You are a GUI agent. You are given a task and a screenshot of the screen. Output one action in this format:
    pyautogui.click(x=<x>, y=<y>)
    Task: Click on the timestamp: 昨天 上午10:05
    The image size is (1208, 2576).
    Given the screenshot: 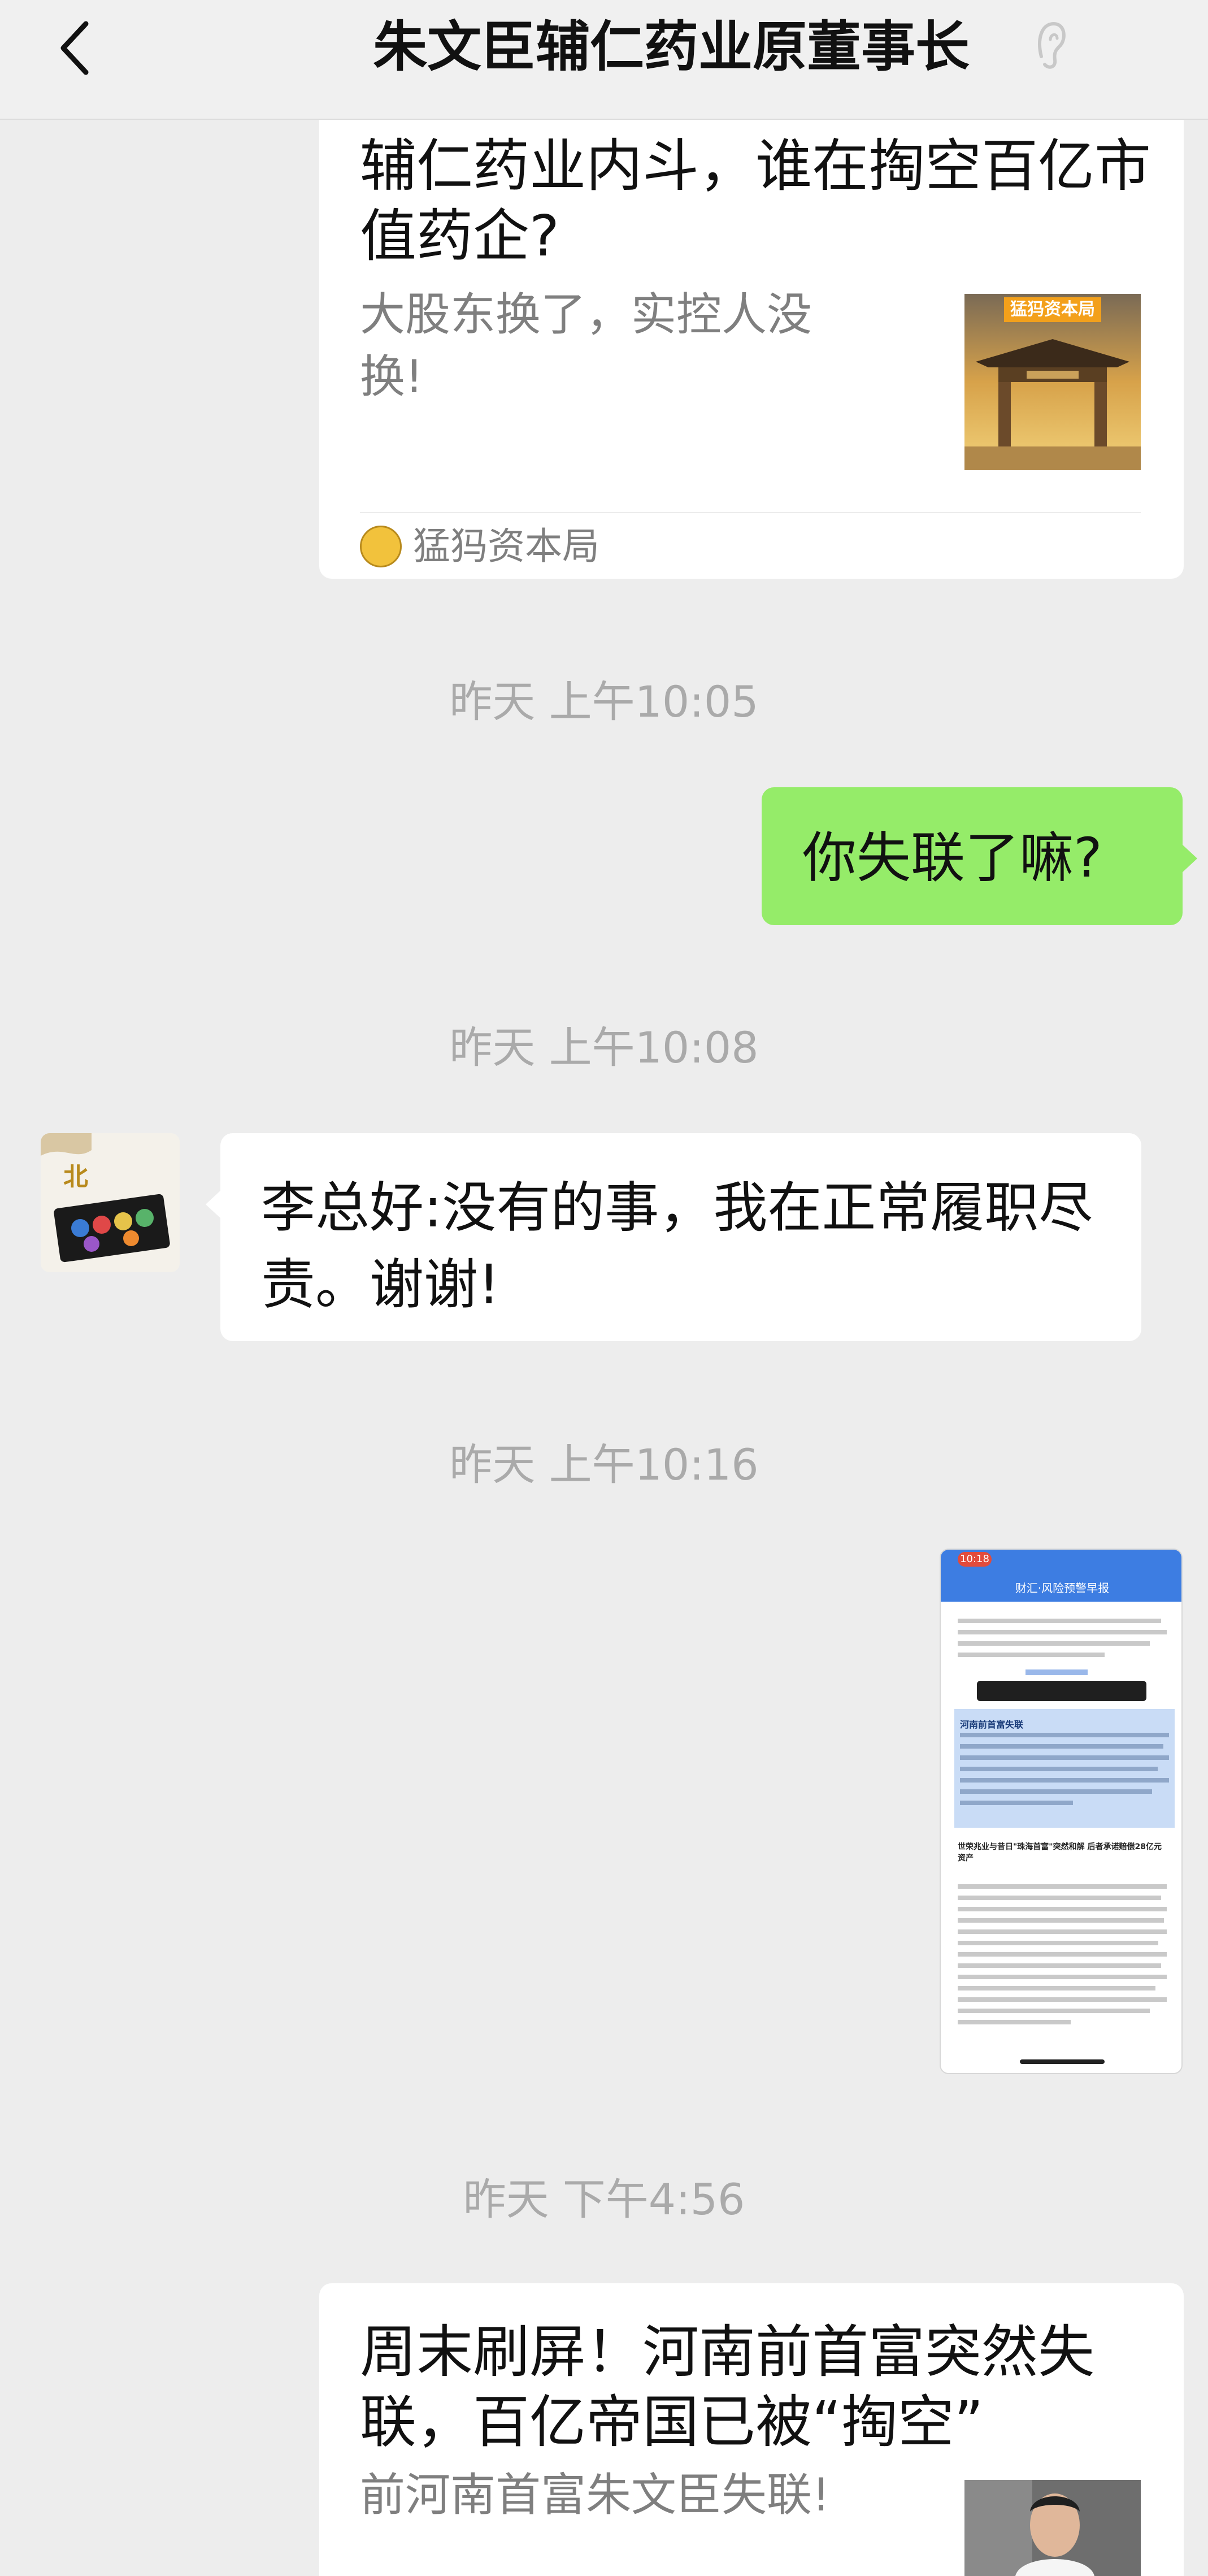 What is the action you would take?
    pyautogui.click(x=604, y=701)
    